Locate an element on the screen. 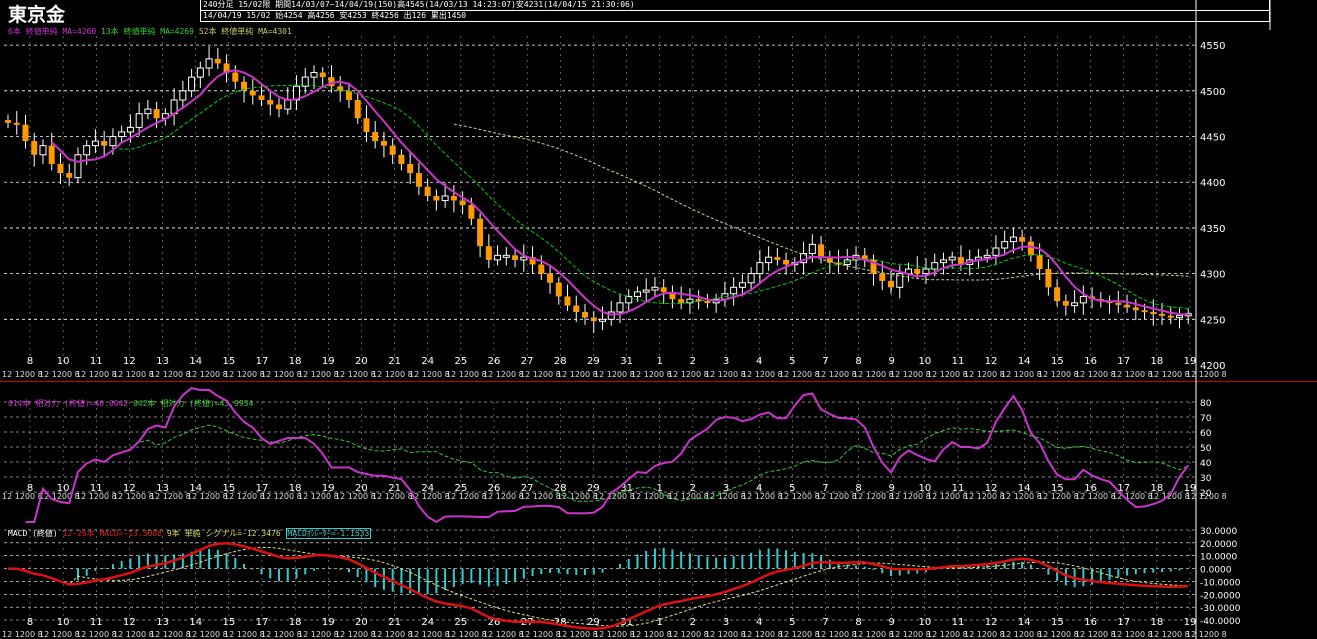  macd-tick-label: -10.0000 is located at coordinates (1220, 583).